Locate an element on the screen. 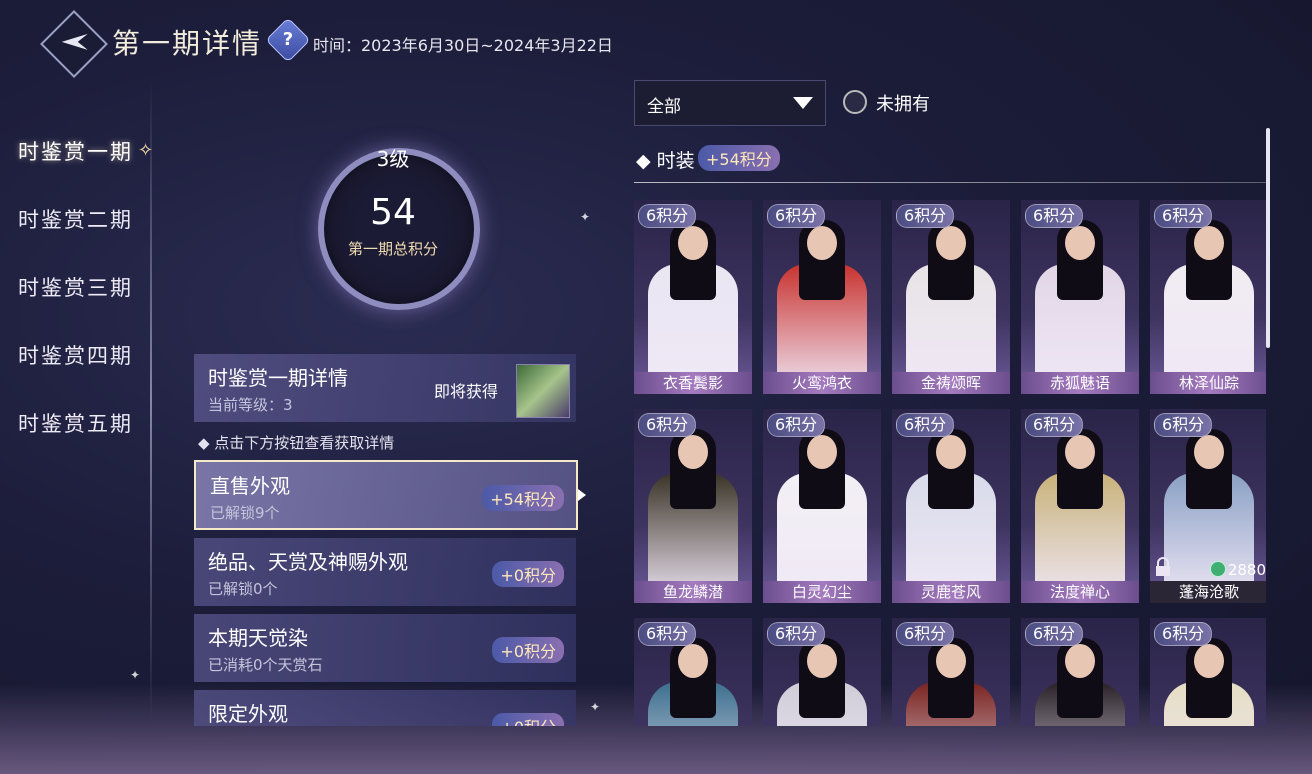  hint-text: ◆ 点击下方按钮查看获取详情 is located at coordinates (296, 443).